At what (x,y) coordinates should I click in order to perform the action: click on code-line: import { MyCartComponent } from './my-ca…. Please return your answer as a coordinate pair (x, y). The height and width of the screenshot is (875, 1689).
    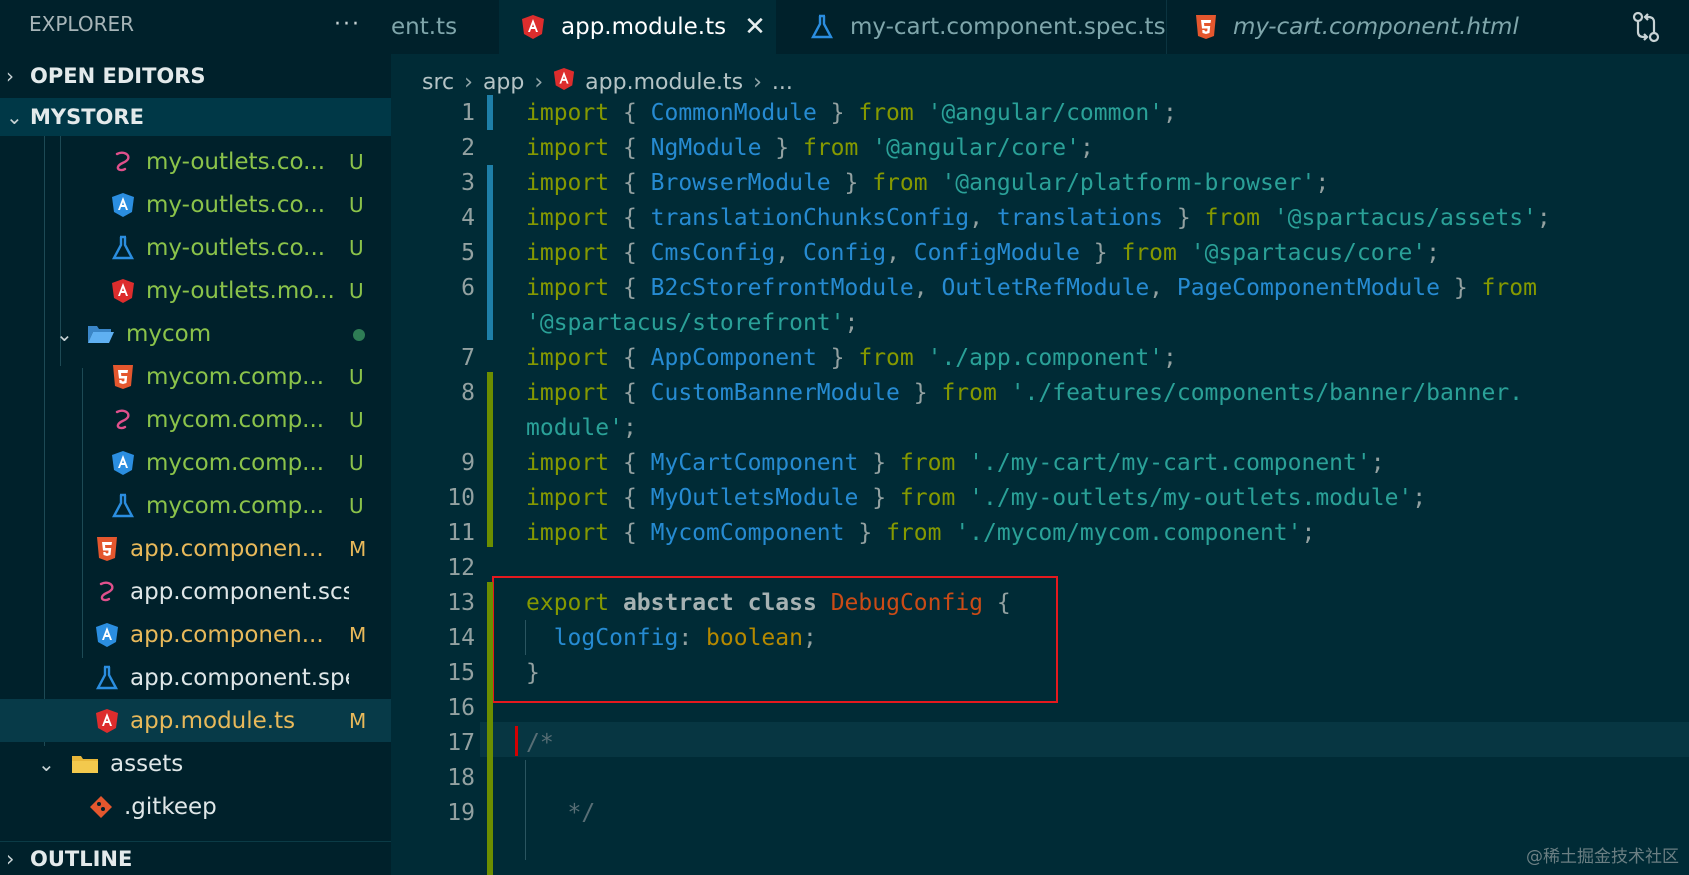
    Looking at the image, I should click on (955, 463).